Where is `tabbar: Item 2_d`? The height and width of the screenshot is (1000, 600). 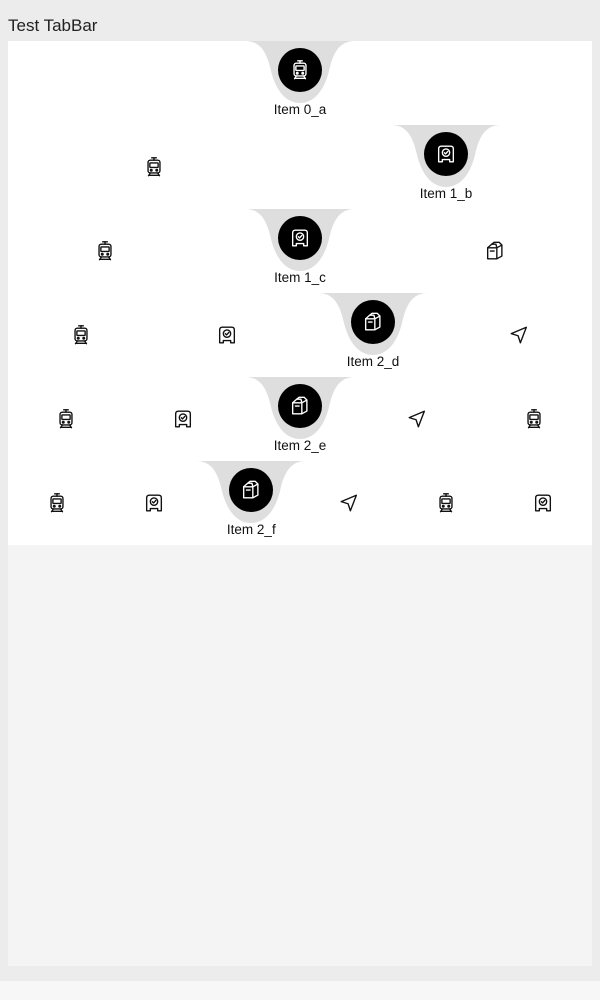
tabbar: Item 2_d is located at coordinates (300, 335).